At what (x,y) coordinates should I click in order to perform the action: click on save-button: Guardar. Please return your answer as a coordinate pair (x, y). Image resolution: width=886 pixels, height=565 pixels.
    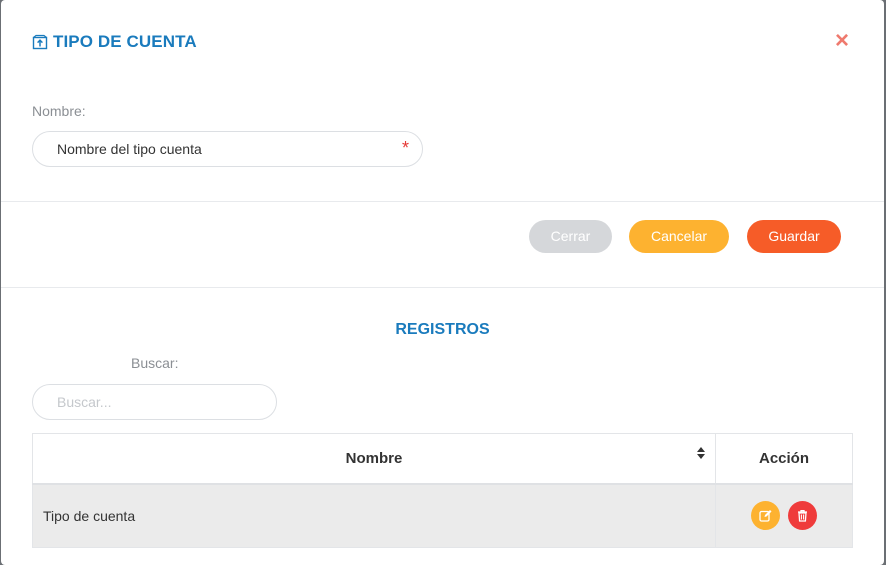
    Looking at the image, I should click on (794, 236).